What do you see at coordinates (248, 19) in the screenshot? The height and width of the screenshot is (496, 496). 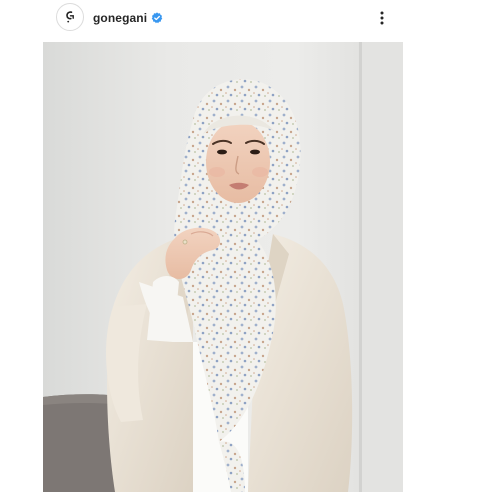 I see `post-header: gonegani` at bounding box center [248, 19].